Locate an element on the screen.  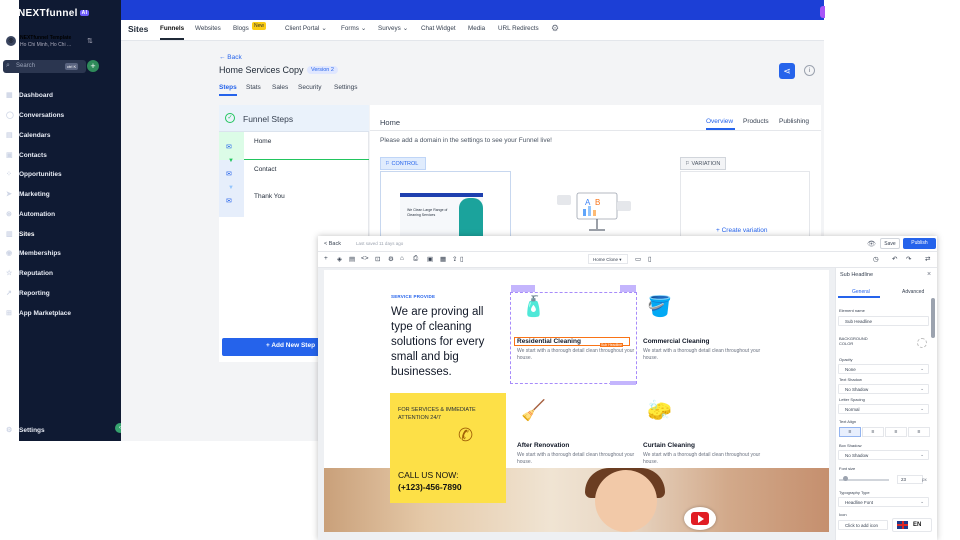
sidebar-item-sites: ▥ Sites is located at coordinates (52, 234).